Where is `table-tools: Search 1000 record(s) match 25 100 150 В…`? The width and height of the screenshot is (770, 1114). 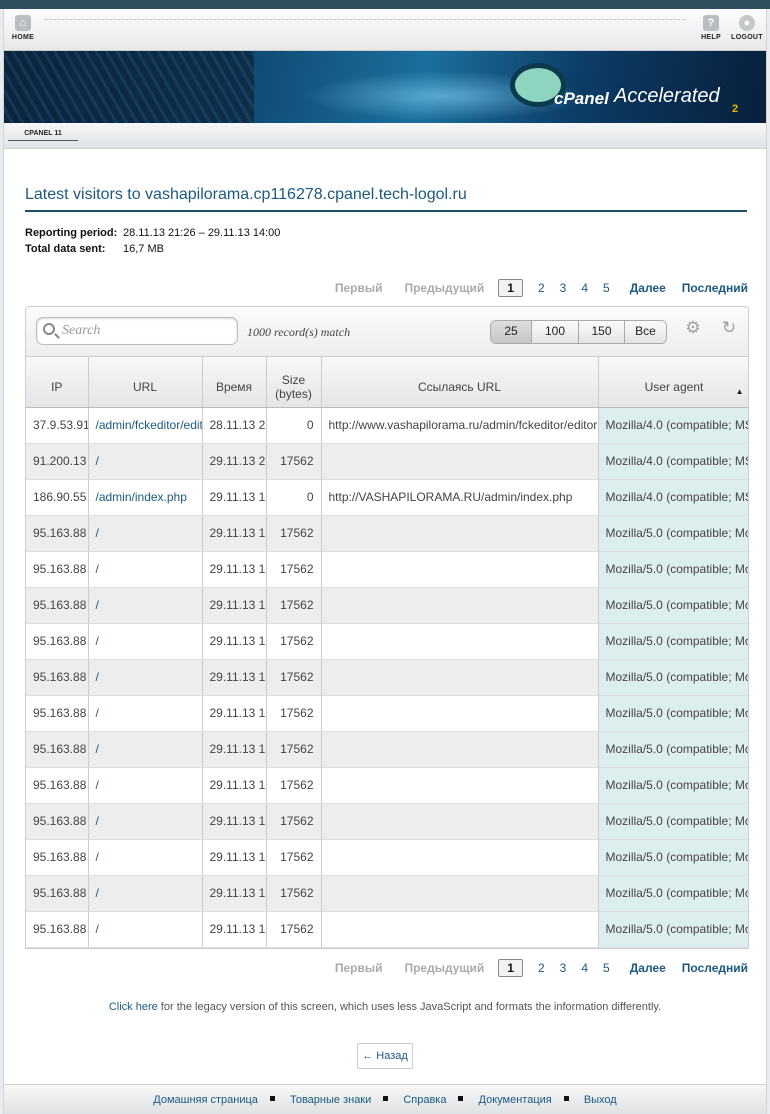
table-tools: Search 1000 record(s) match 25 100 150 В… is located at coordinates (387, 332).